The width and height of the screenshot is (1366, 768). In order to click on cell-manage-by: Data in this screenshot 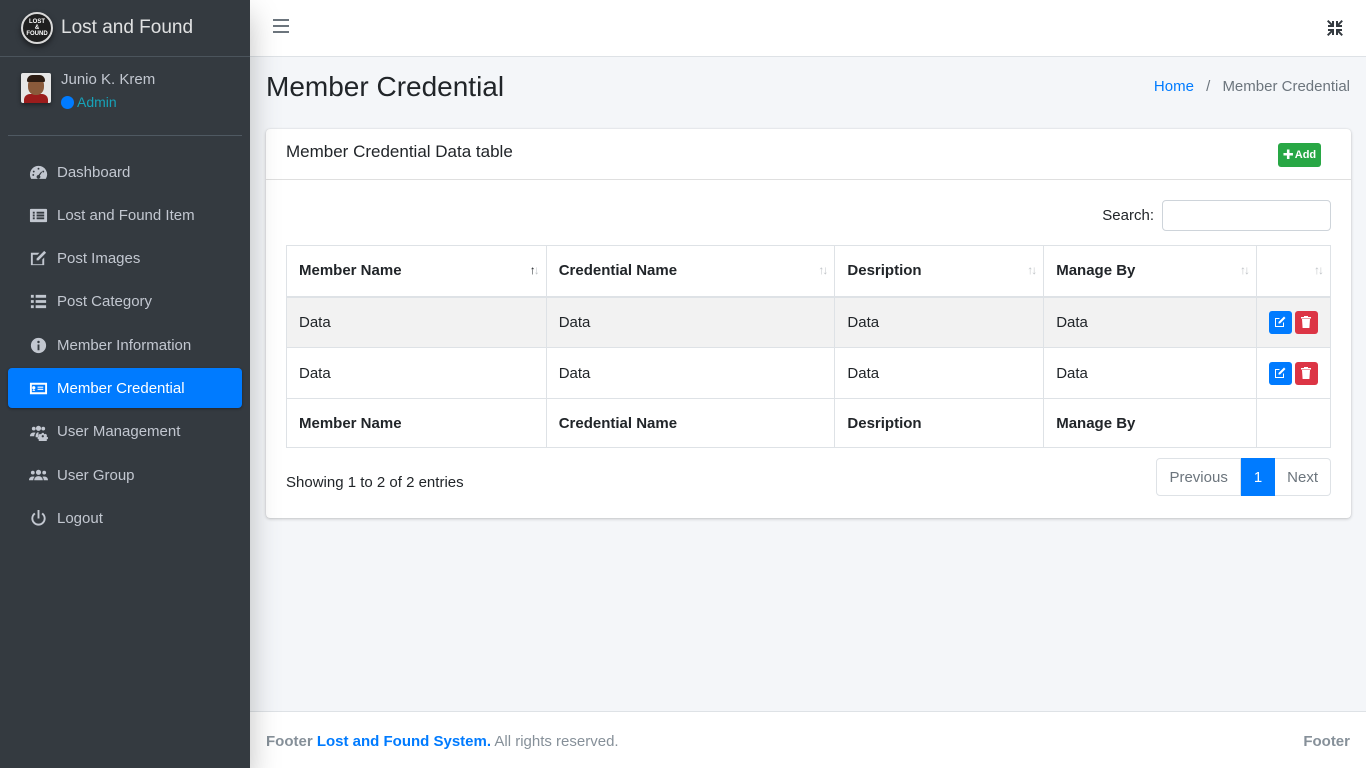, I will do `click(1150, 373)`.